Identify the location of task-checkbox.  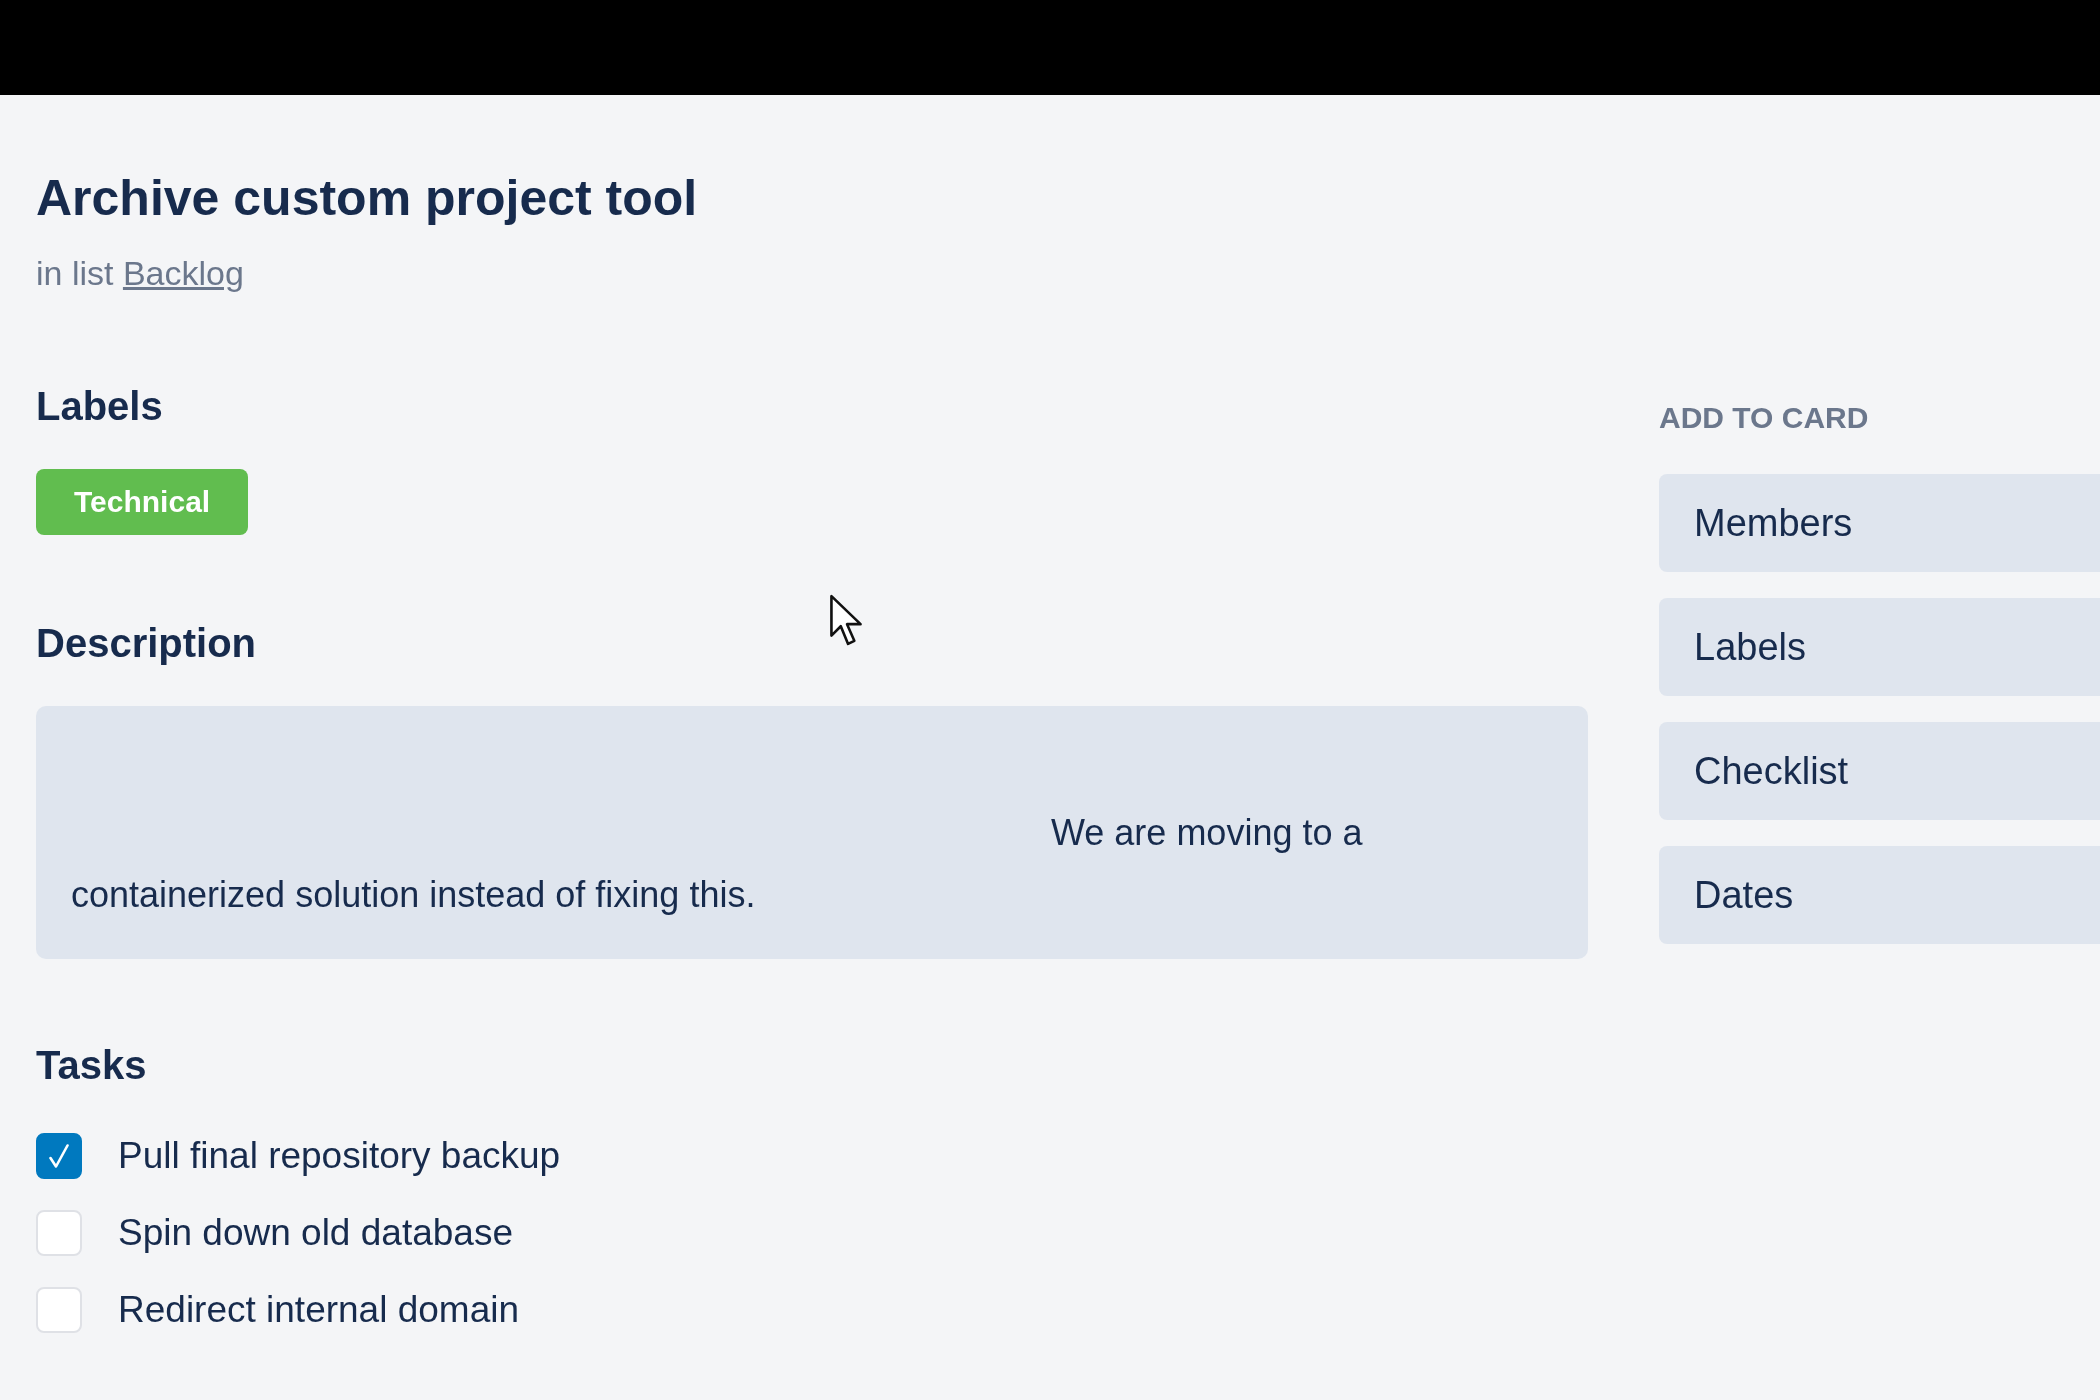
(59, 1156).